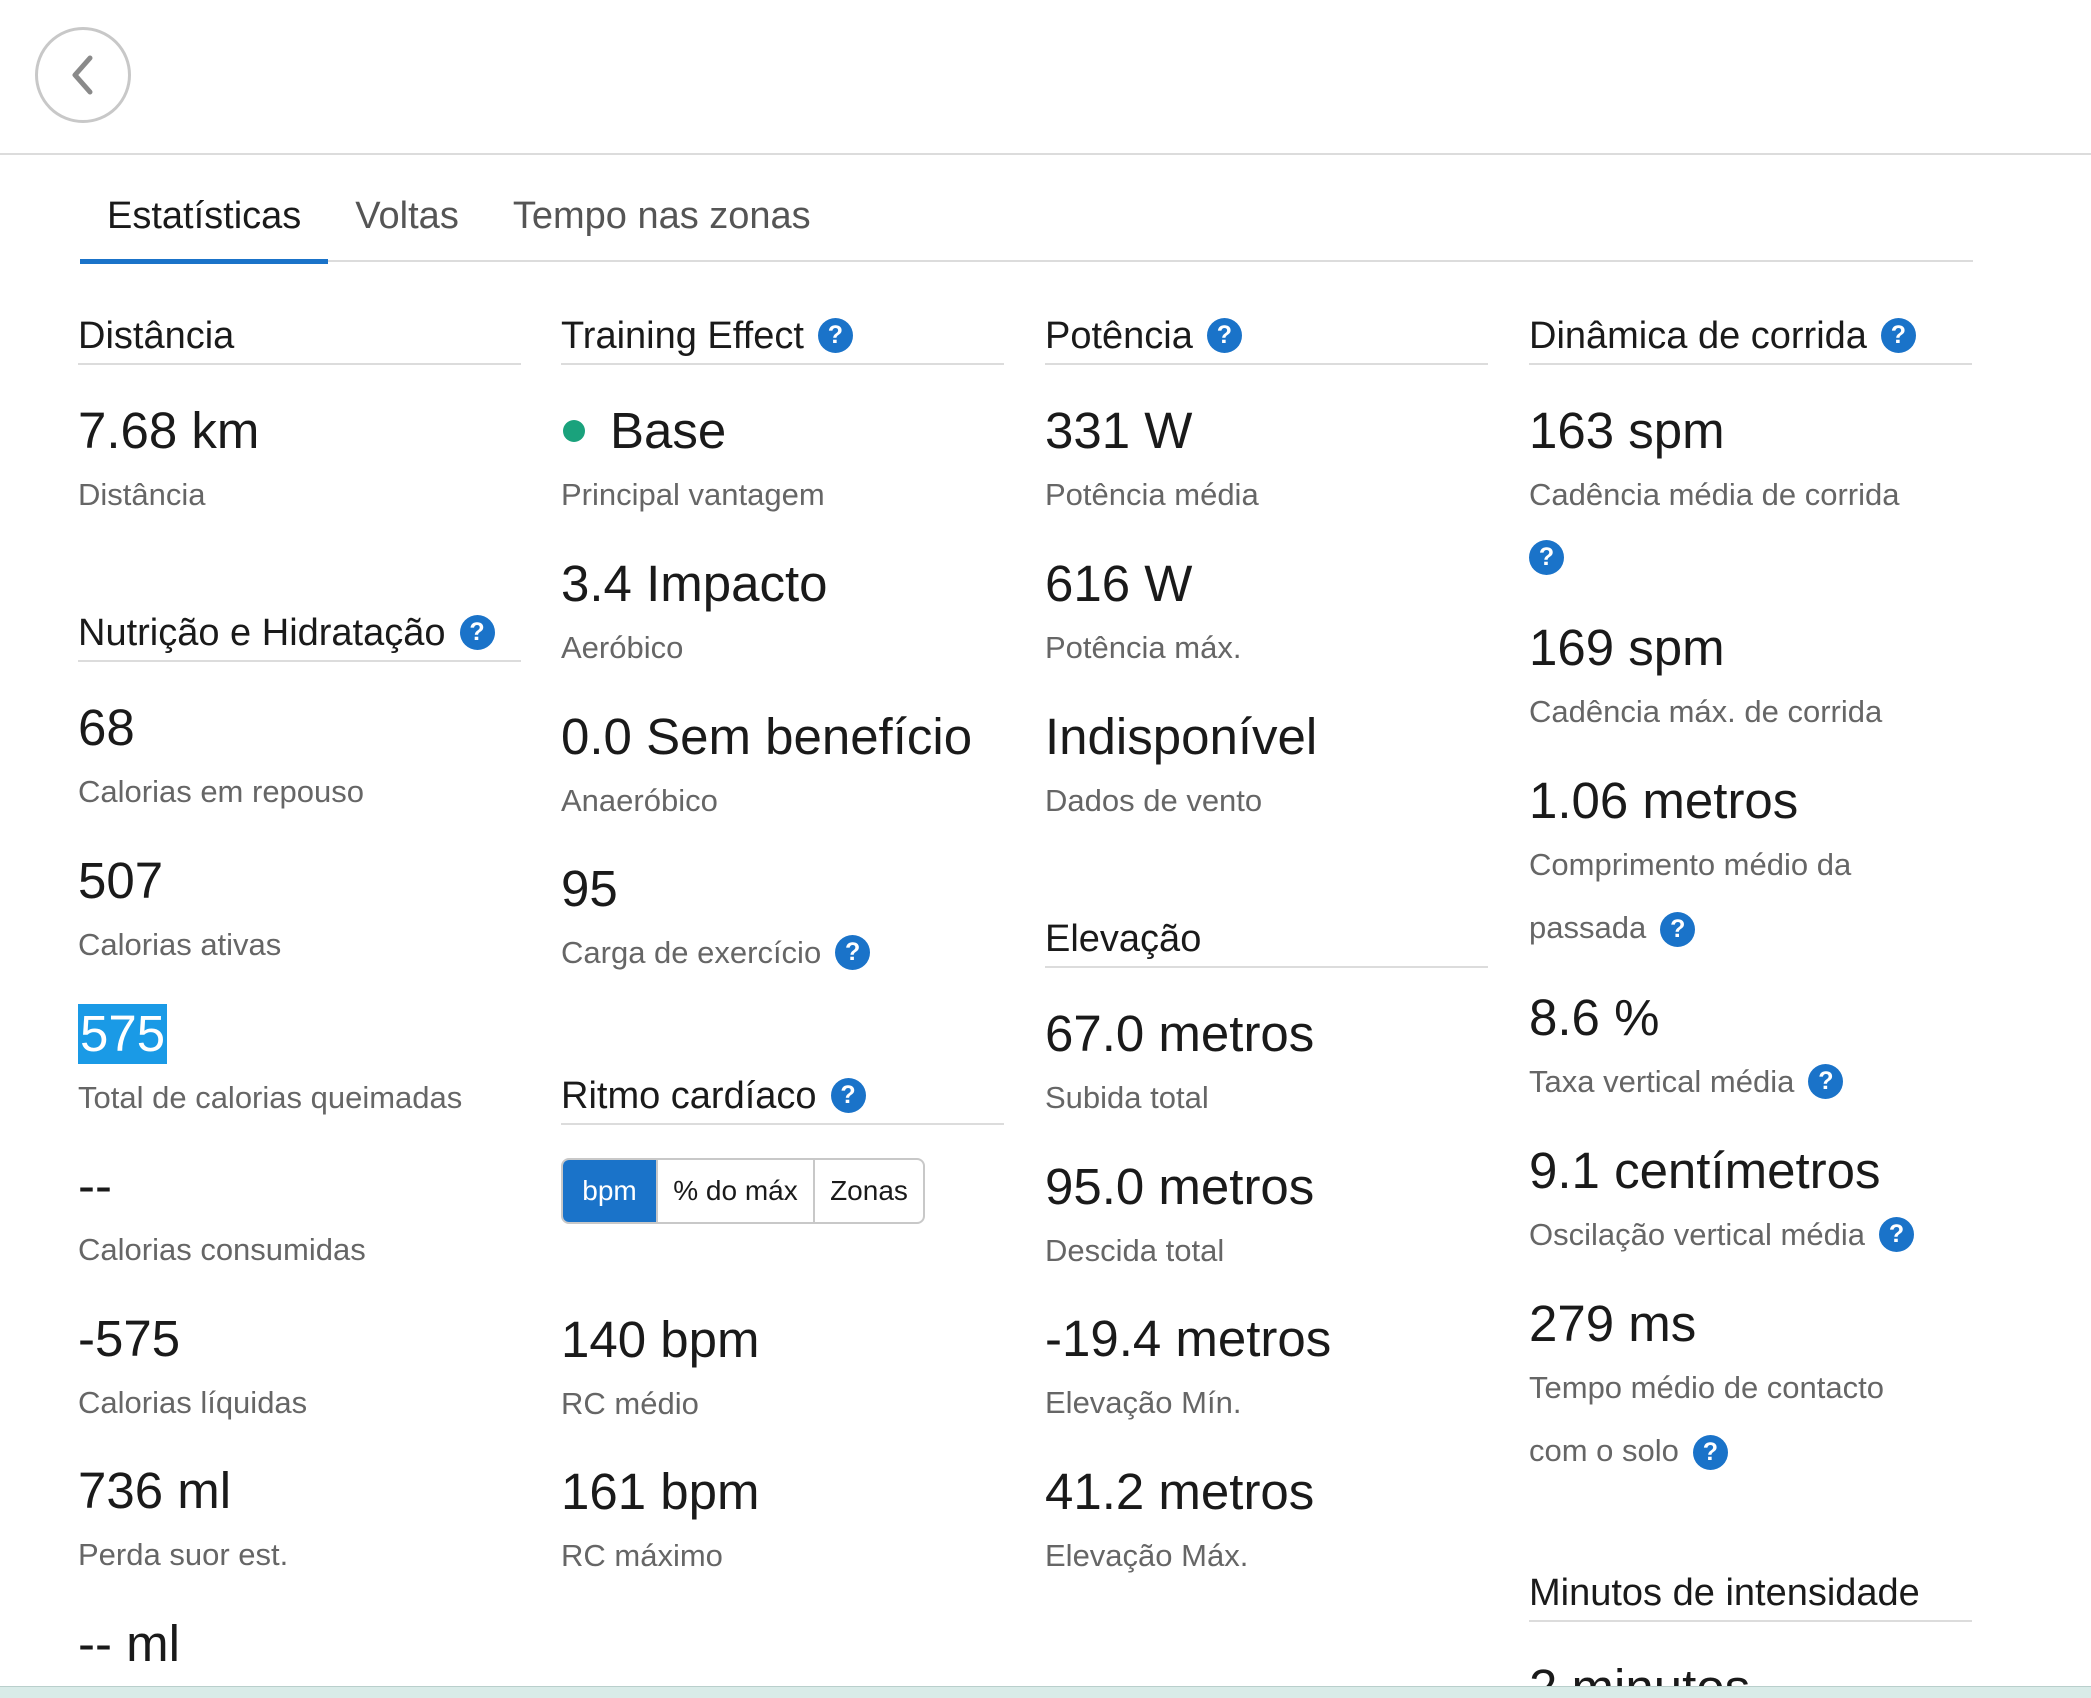  What do you see at coordinates (1266, 943) in the screenshot?
I see `elevation-section-title: Elevação` at bounding box center [1266, 943].